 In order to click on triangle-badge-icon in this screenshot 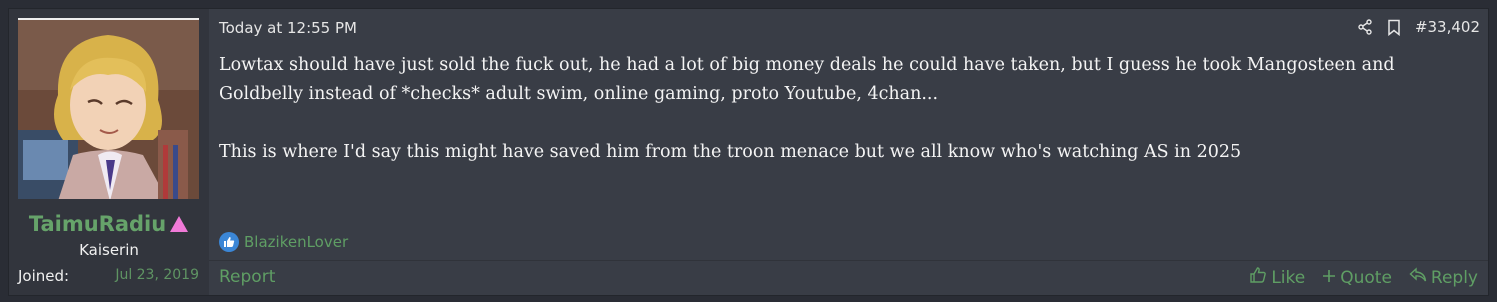, I will do `click(179, 226)`.